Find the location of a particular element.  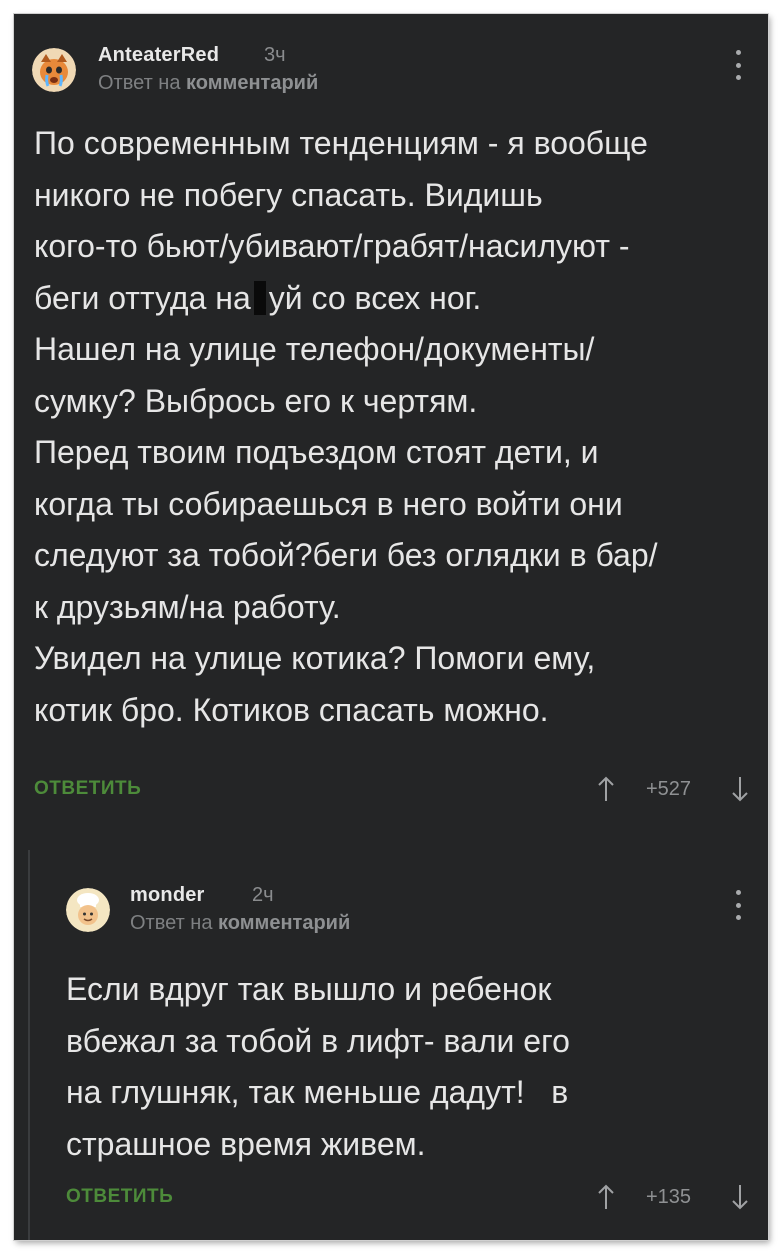

avatar-crying-icon is located at coordinates (54, 70).